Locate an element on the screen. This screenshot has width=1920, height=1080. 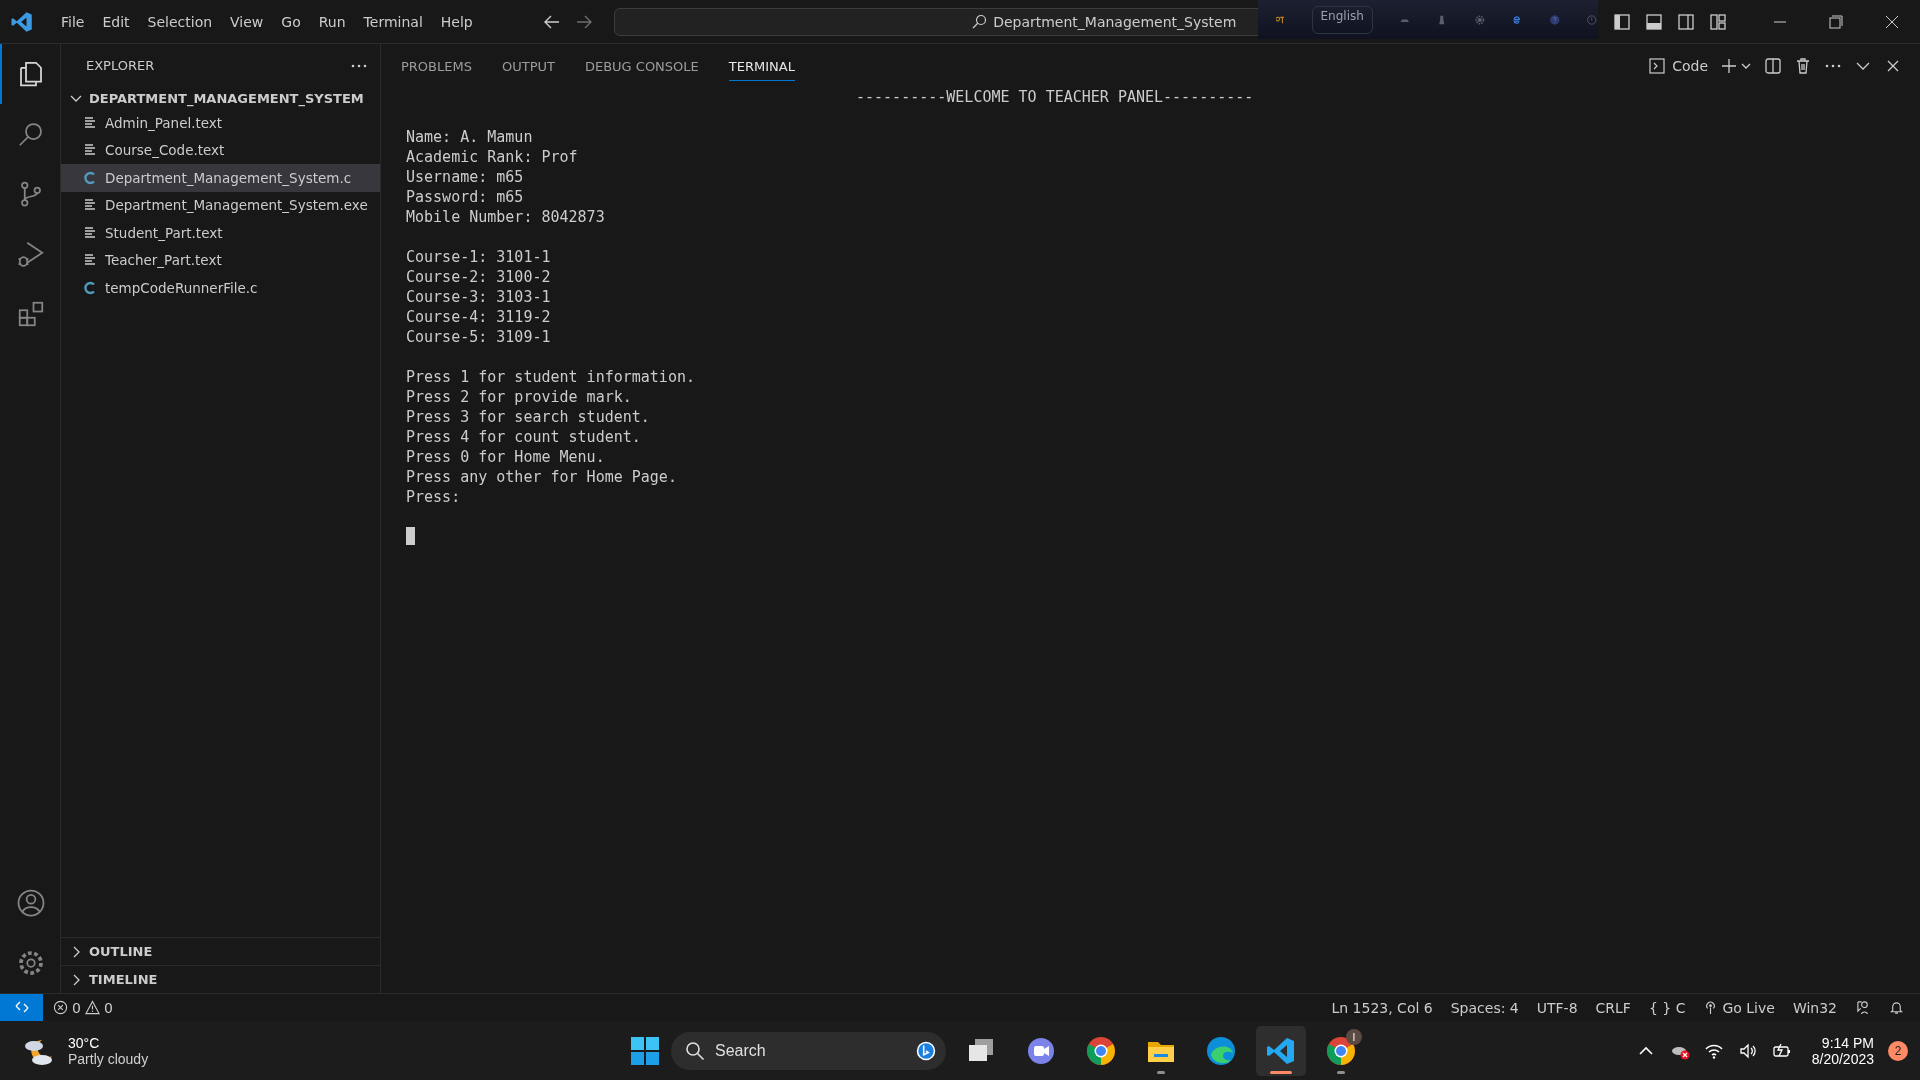
taskbar-app-button: I is located at coordinates (1341, 1051).